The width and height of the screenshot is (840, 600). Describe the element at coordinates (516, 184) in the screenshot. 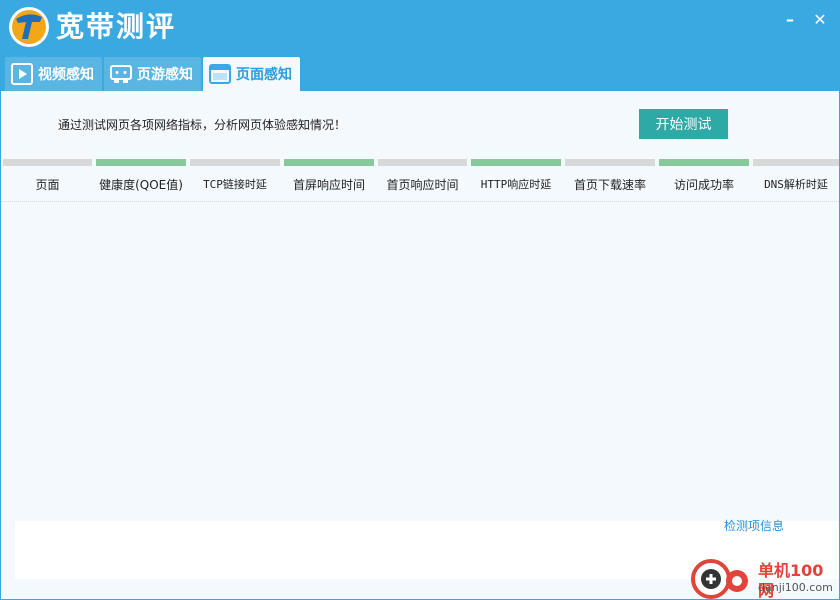

I see `metric-header: HTTP响应时延` at that location.